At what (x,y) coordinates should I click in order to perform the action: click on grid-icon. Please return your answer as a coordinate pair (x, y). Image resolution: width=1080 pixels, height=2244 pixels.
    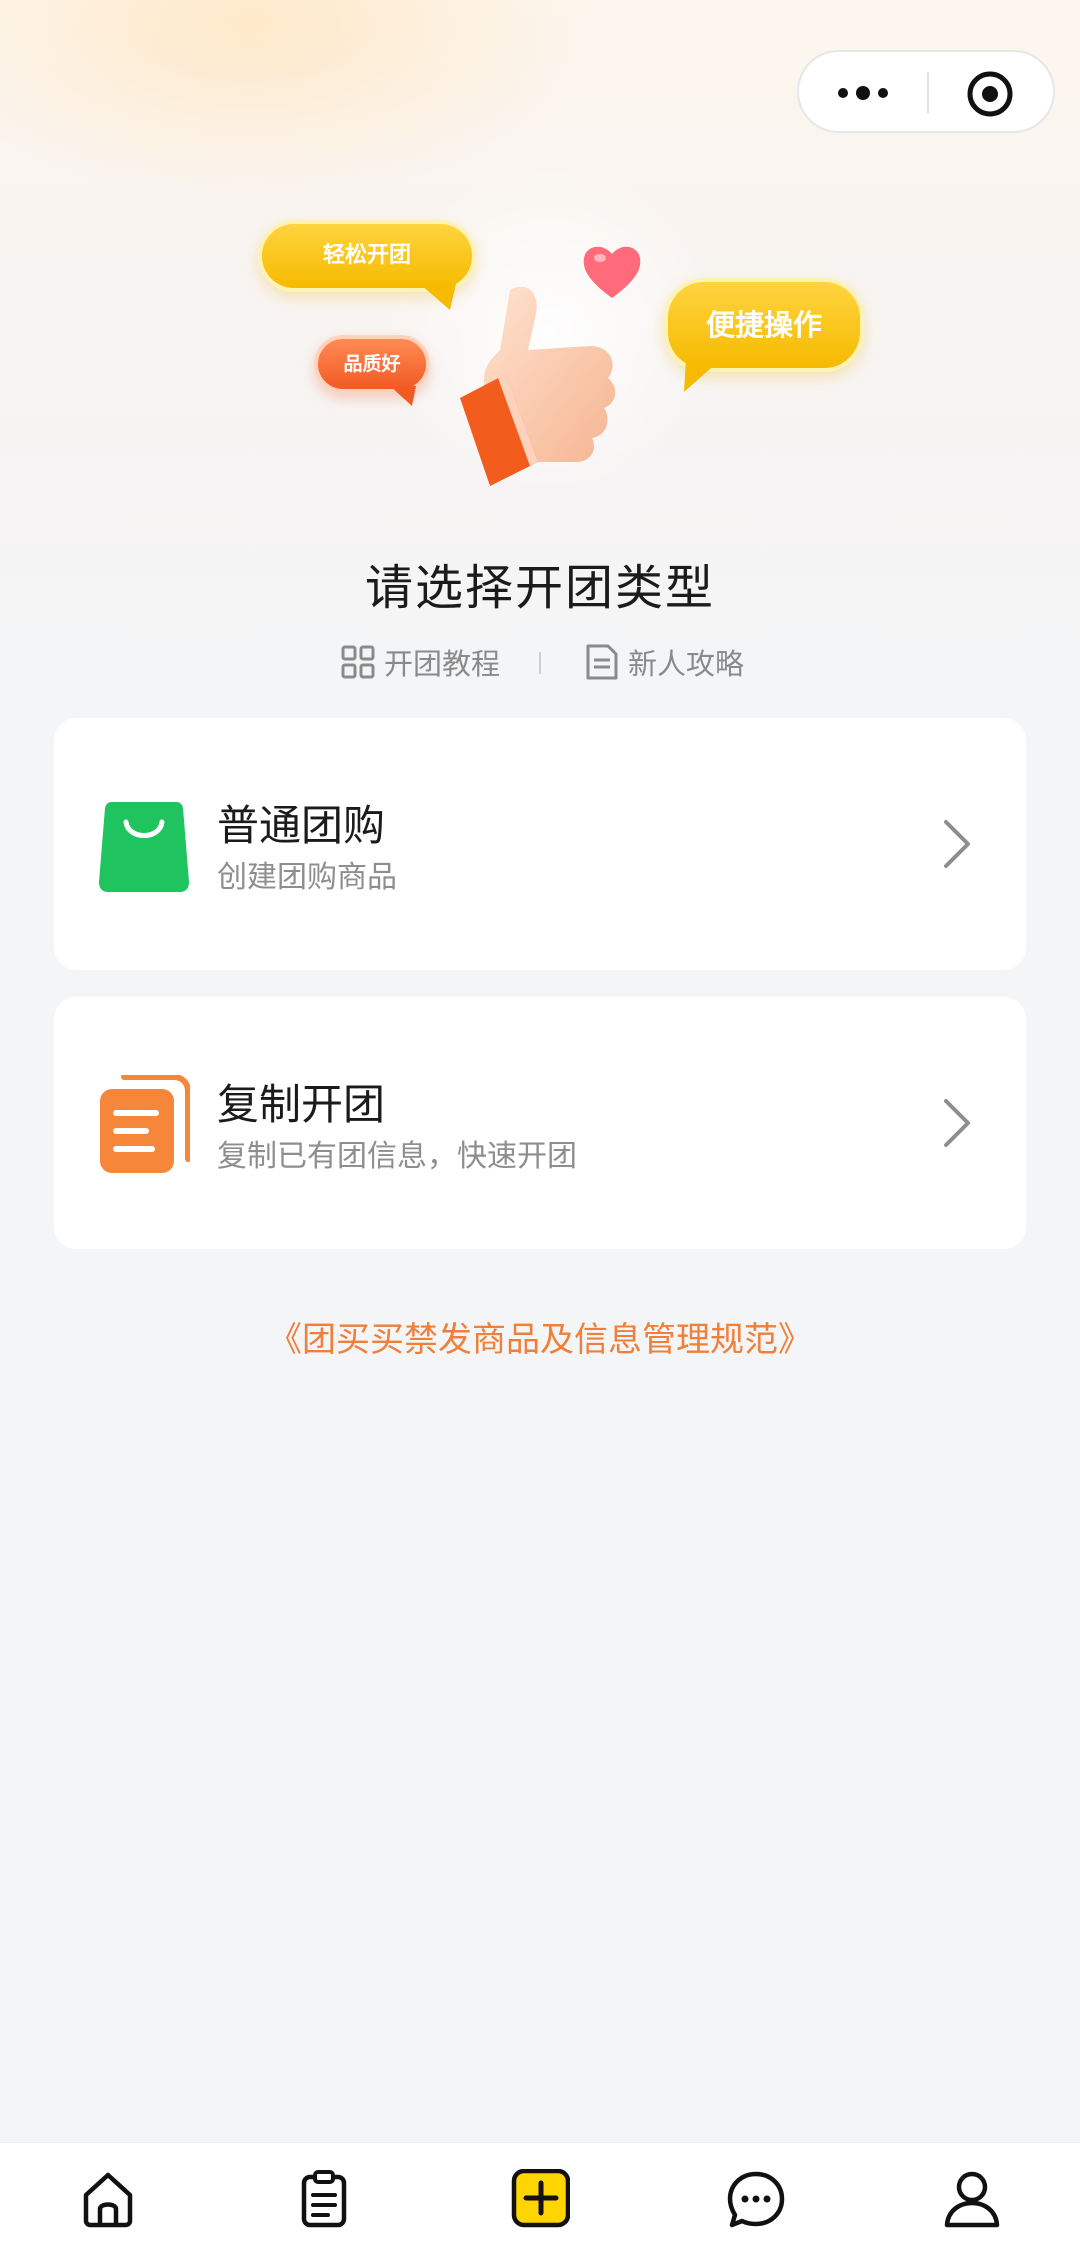
    Looking at the image, I should click on (358, 662).